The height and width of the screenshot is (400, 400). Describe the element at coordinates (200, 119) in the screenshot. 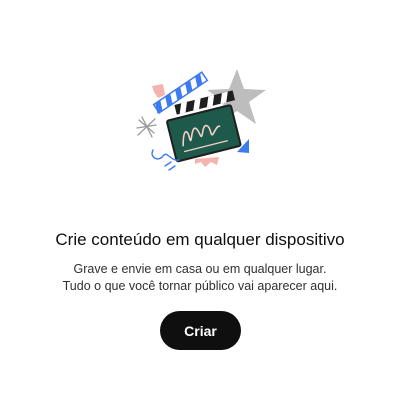

I see `clapperboard-illustration-icon` at that location.